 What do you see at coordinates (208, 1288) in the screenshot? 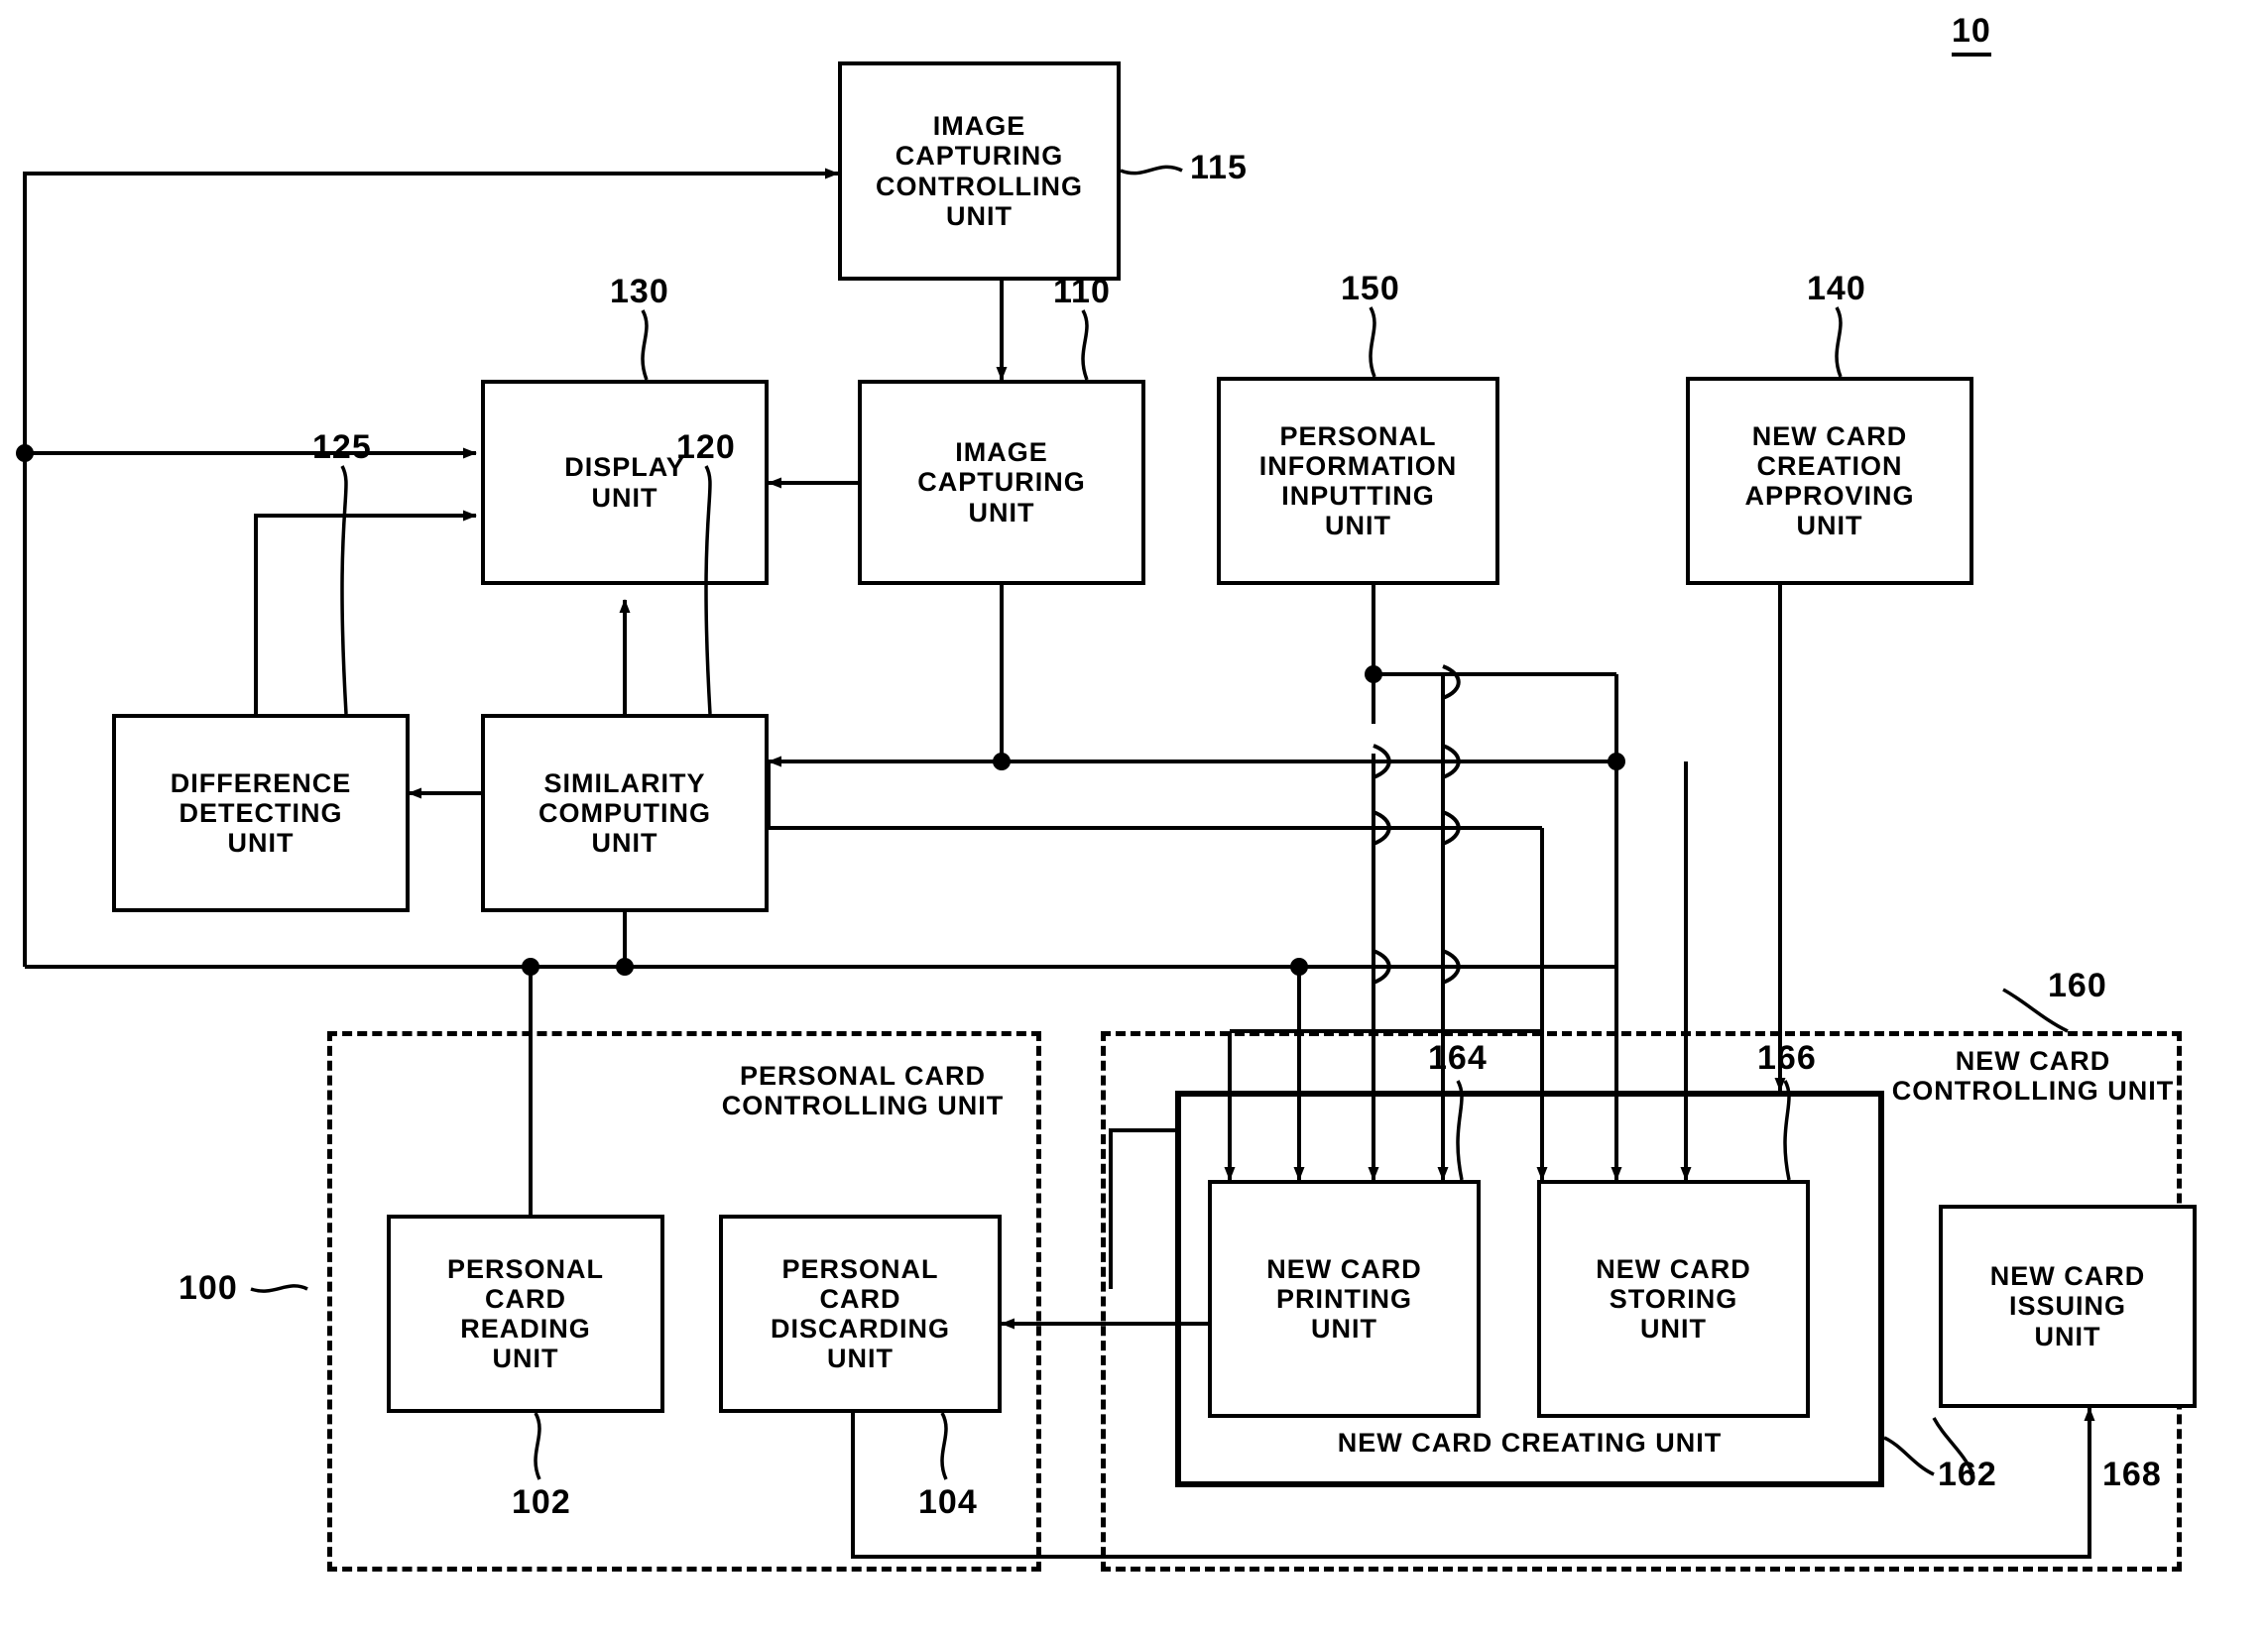
I see `ref-100: 100` at bounding box center [208, 1288].